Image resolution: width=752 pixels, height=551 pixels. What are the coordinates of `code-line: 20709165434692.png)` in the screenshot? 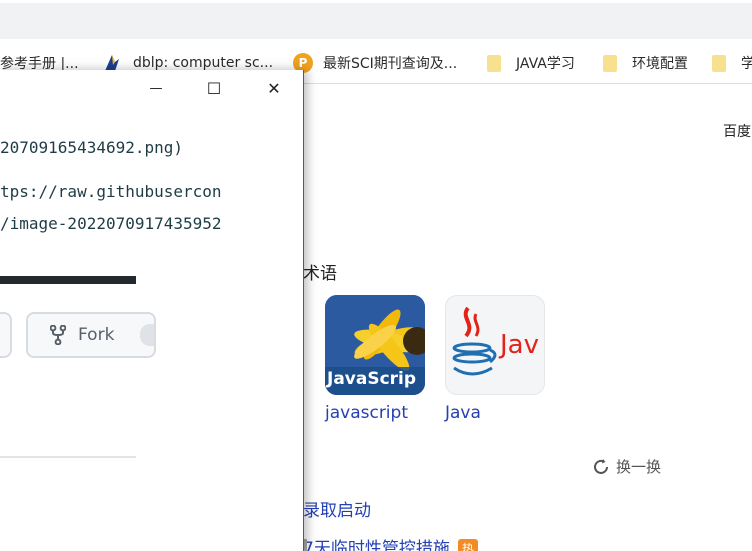 It's located at (92, 147).